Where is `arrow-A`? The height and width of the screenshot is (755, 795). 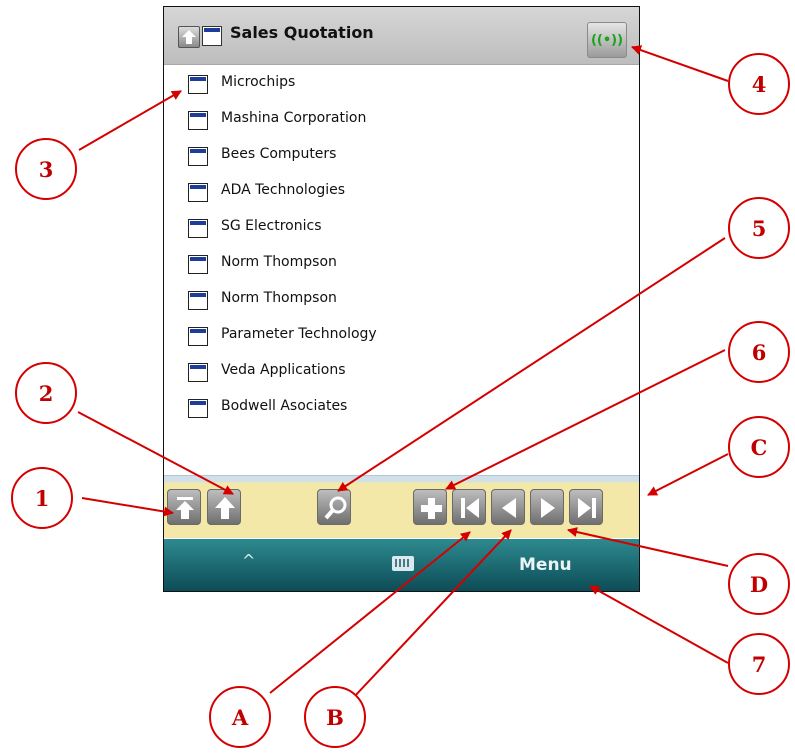
arrow-A is located at coordinates (370, 612).